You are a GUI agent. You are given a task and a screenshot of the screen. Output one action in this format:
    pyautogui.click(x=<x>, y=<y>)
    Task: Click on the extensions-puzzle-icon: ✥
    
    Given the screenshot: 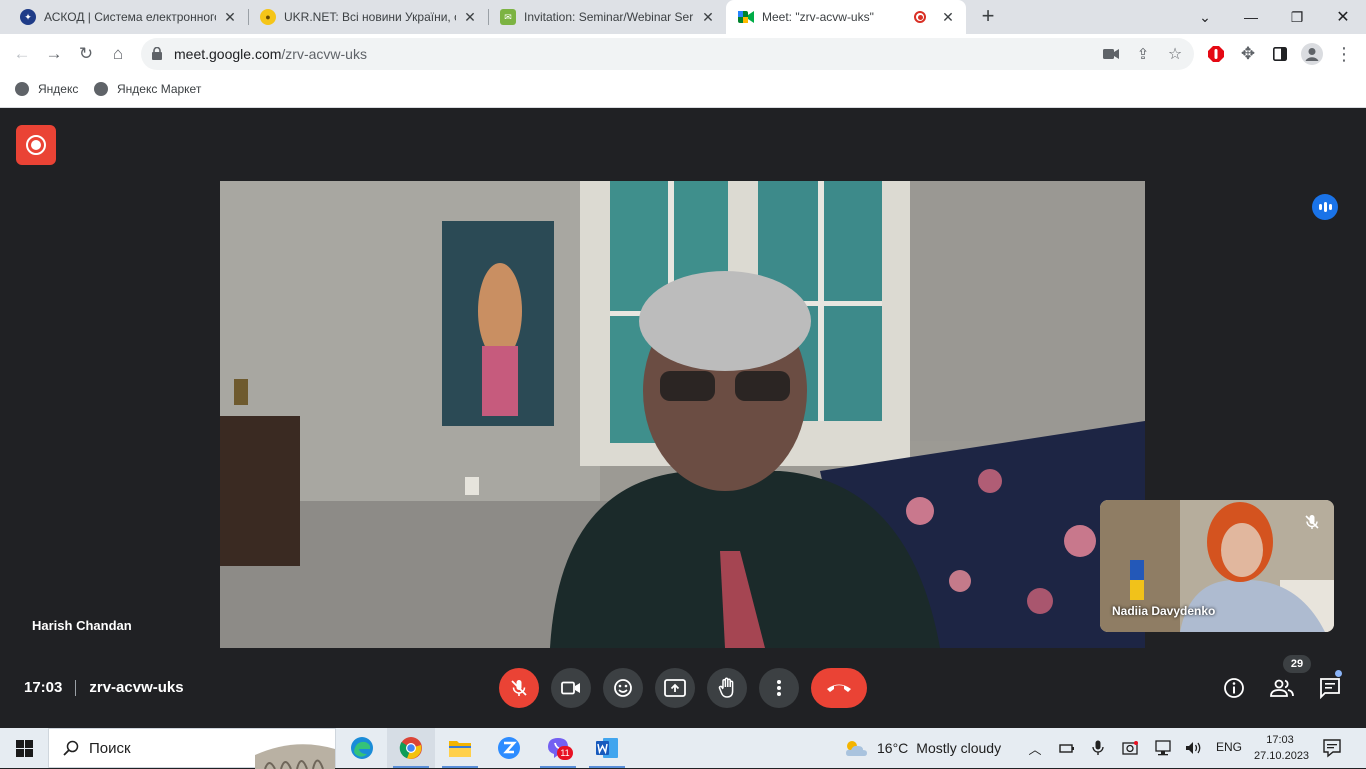 What is the action you would take?
    pyautogui.click(x=1248, y=54)
    